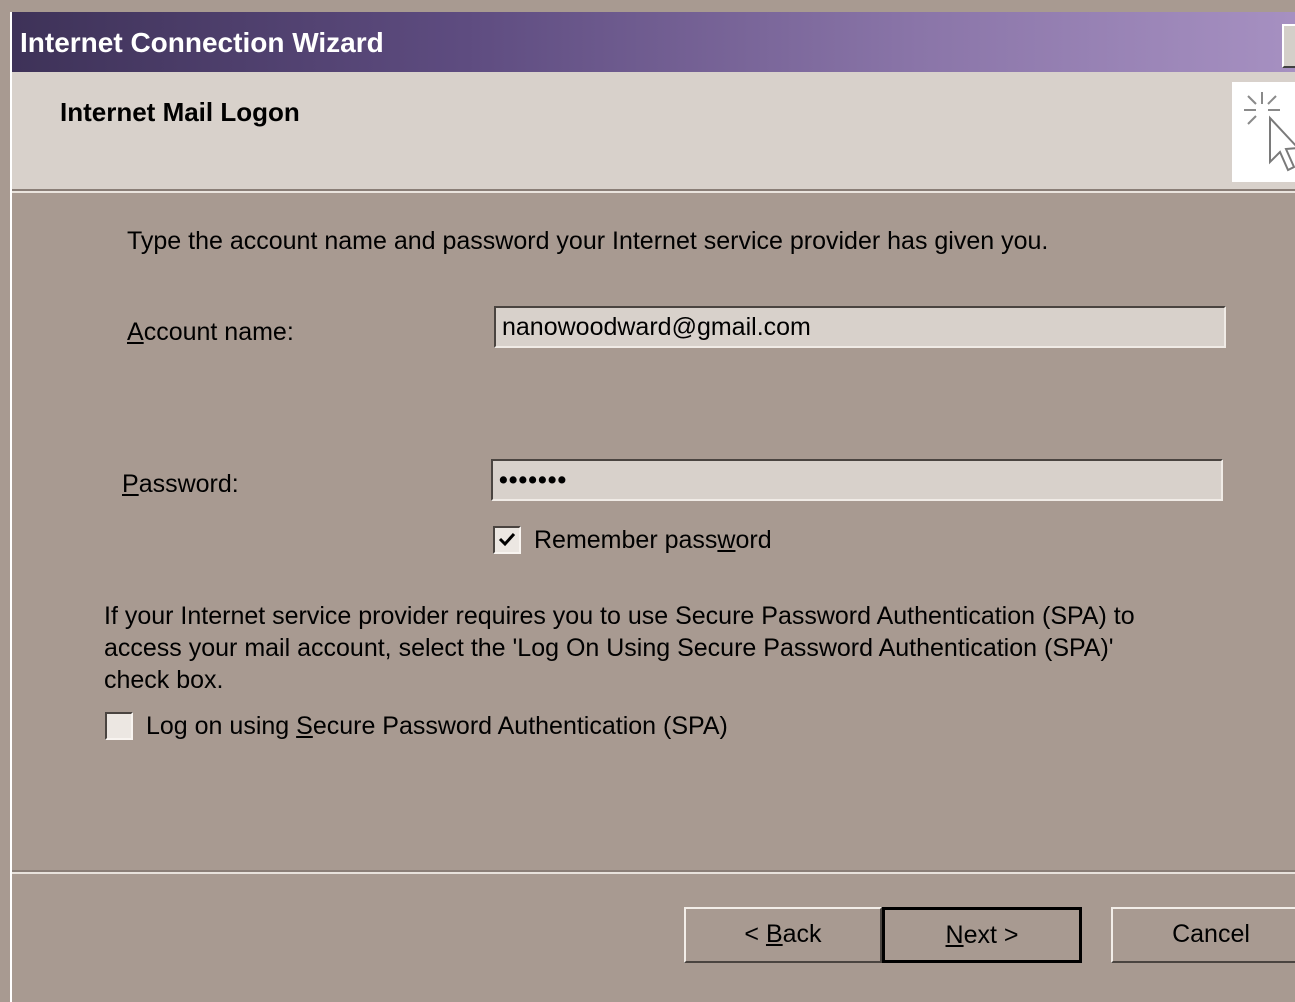  What do you see at coordinates (653, 540) in the screenshot?
I see `remember-password-label: Remember password` at bounding box center [653, 540].